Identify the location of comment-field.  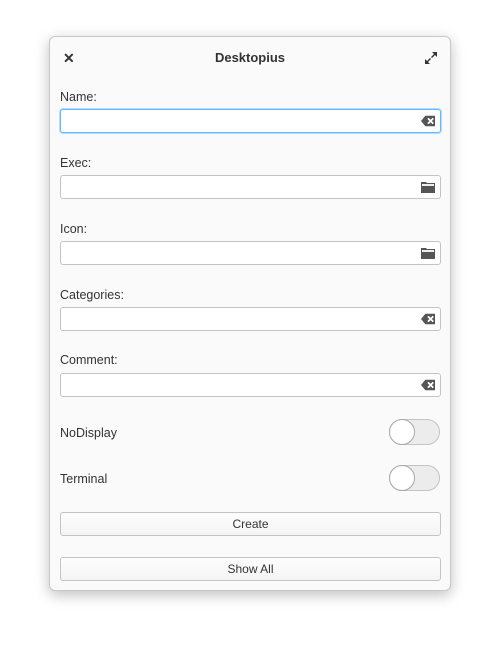
(250, 385).